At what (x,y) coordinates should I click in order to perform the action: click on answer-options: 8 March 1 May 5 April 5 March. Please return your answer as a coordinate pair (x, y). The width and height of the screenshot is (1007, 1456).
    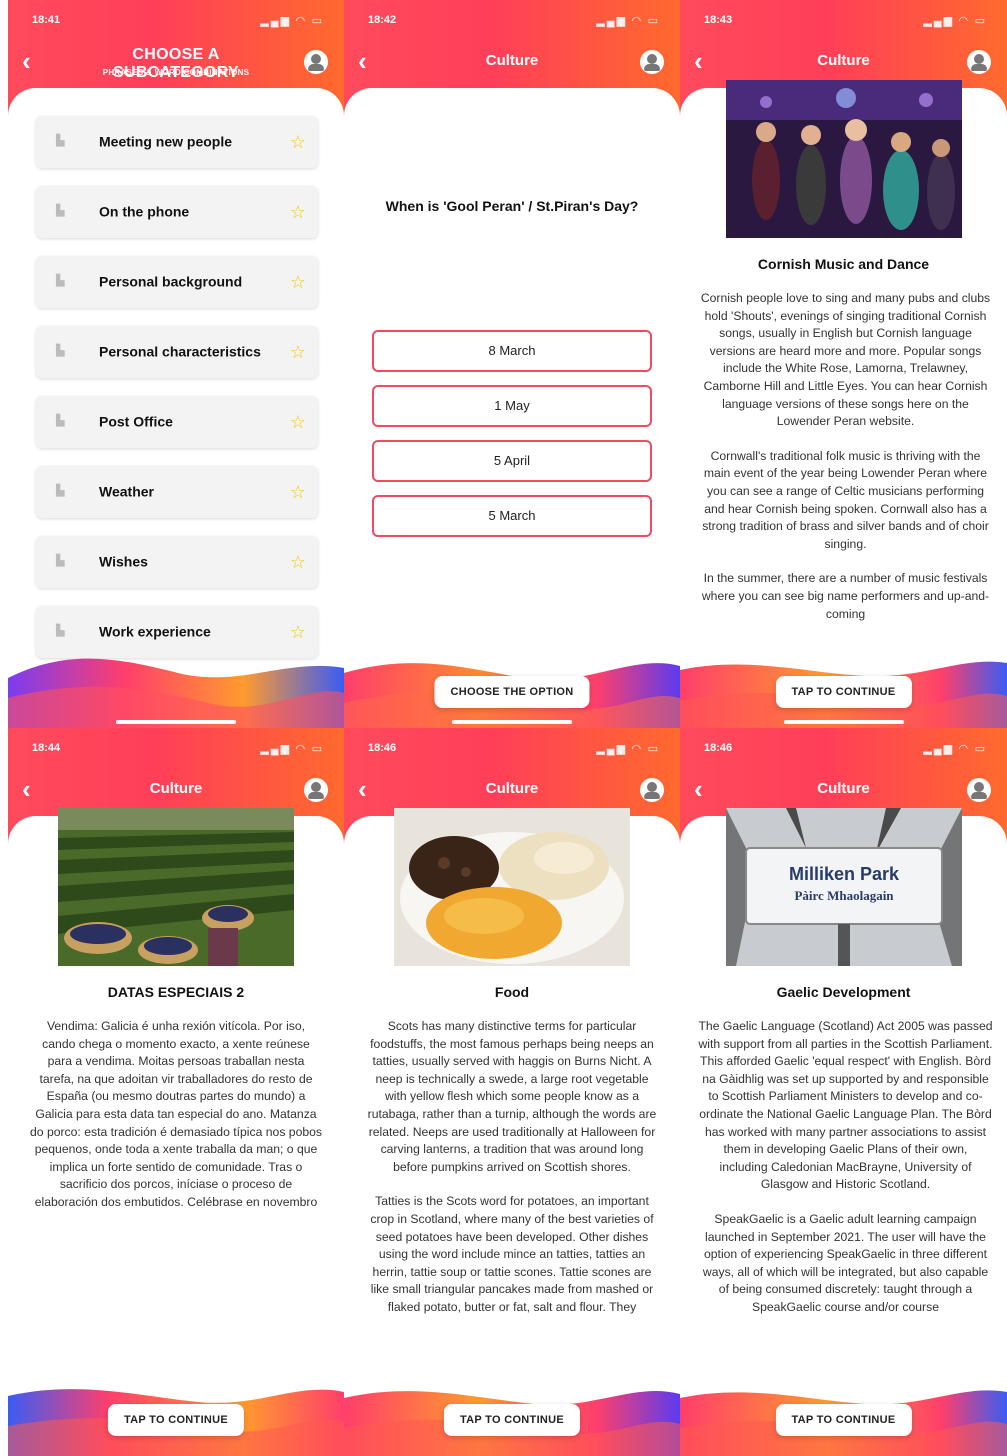
    Looking at the image, I should click on (512, 440).